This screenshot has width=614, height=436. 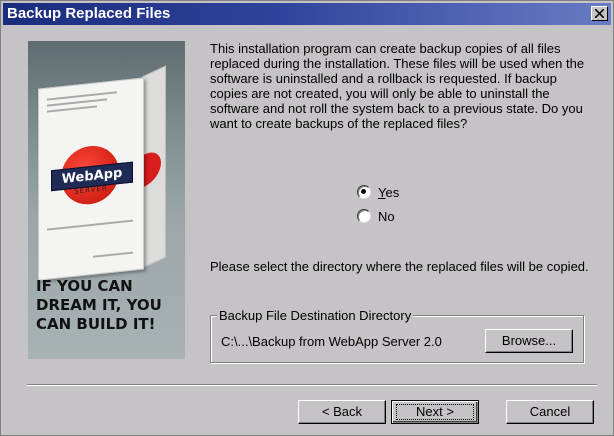 What do you see at coordinates (386, 216) in the screenshot?
I see `option-no-label: No` at bounding box center [386, 216].